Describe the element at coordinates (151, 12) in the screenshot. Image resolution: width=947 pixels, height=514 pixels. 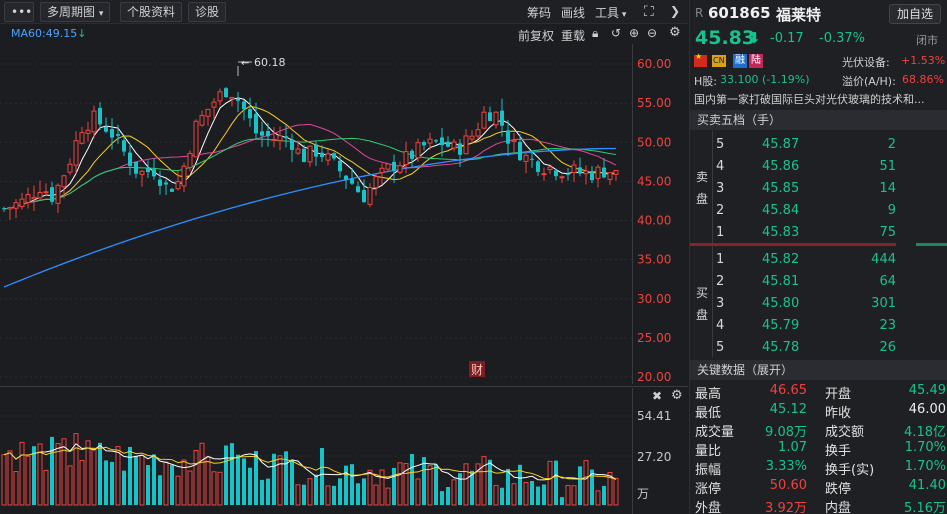
I see `stock-info-button: 个股资料` at that location.